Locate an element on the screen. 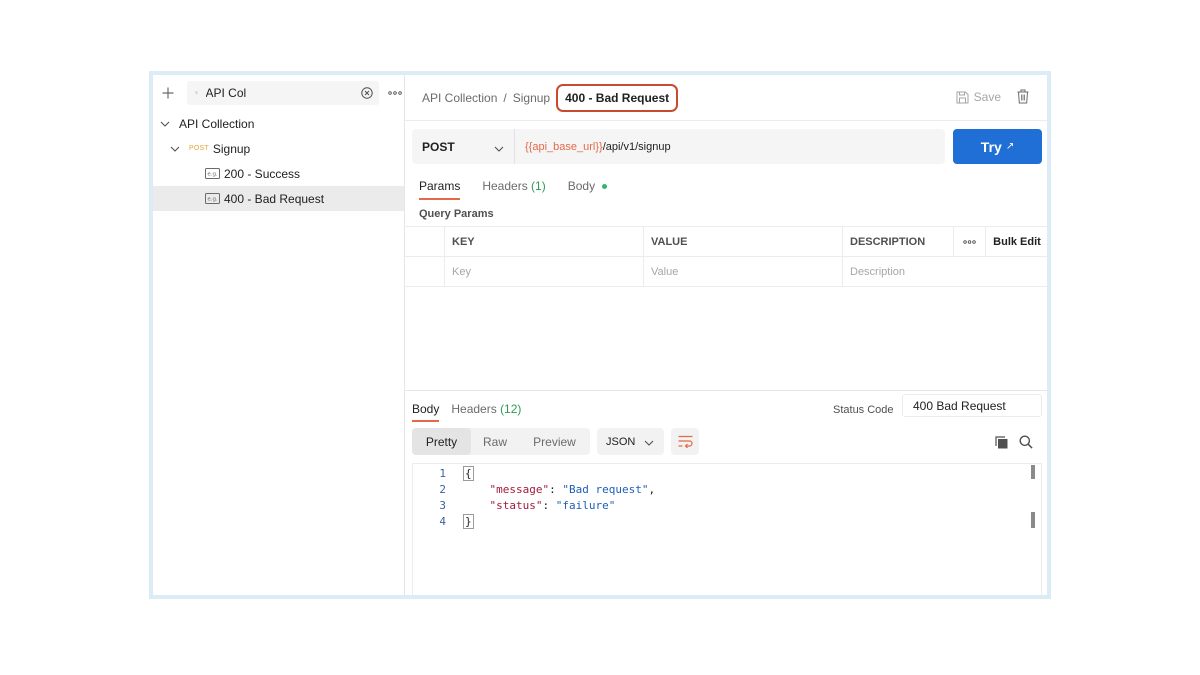  request-tabs: Params Headers (1) Body is located at coordinates (524, 189).